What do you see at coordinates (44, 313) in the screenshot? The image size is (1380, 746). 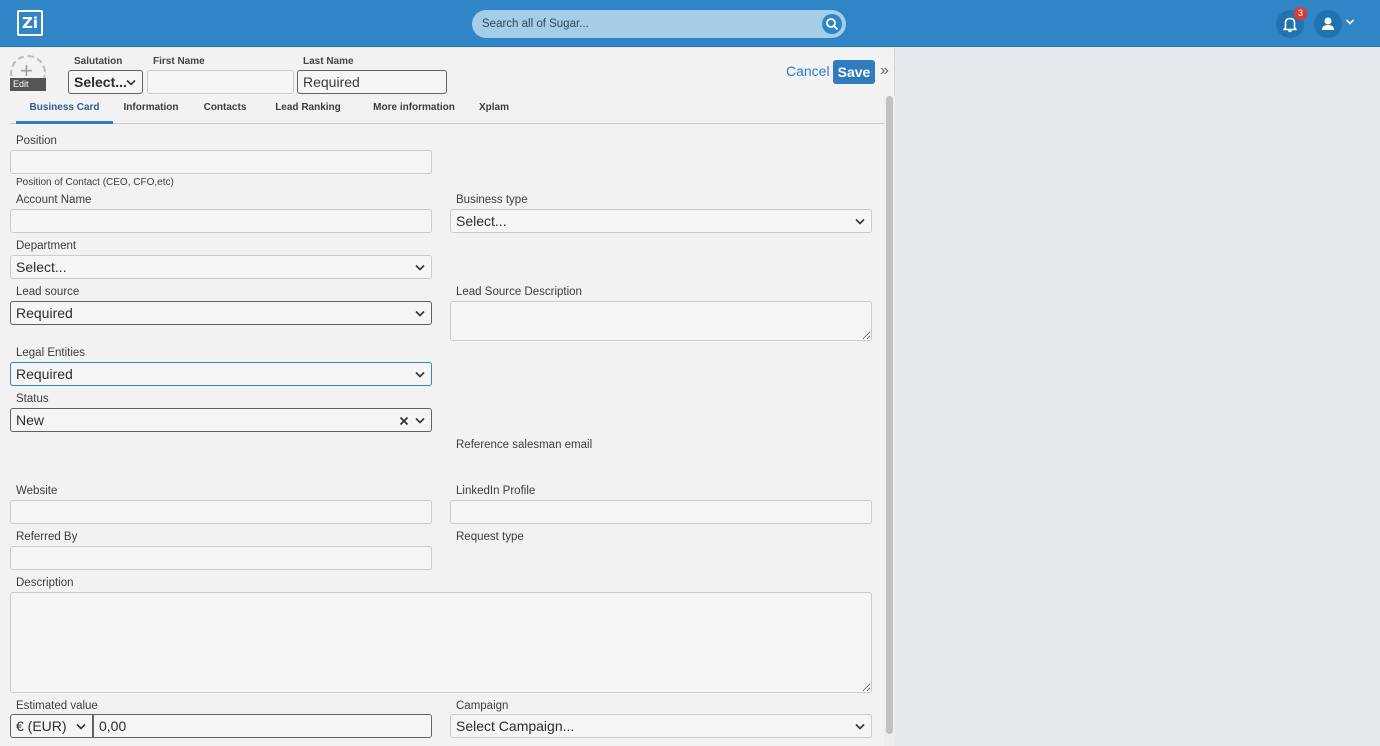 I see `lead-source-value: Required` at bounding box center [44, 313].